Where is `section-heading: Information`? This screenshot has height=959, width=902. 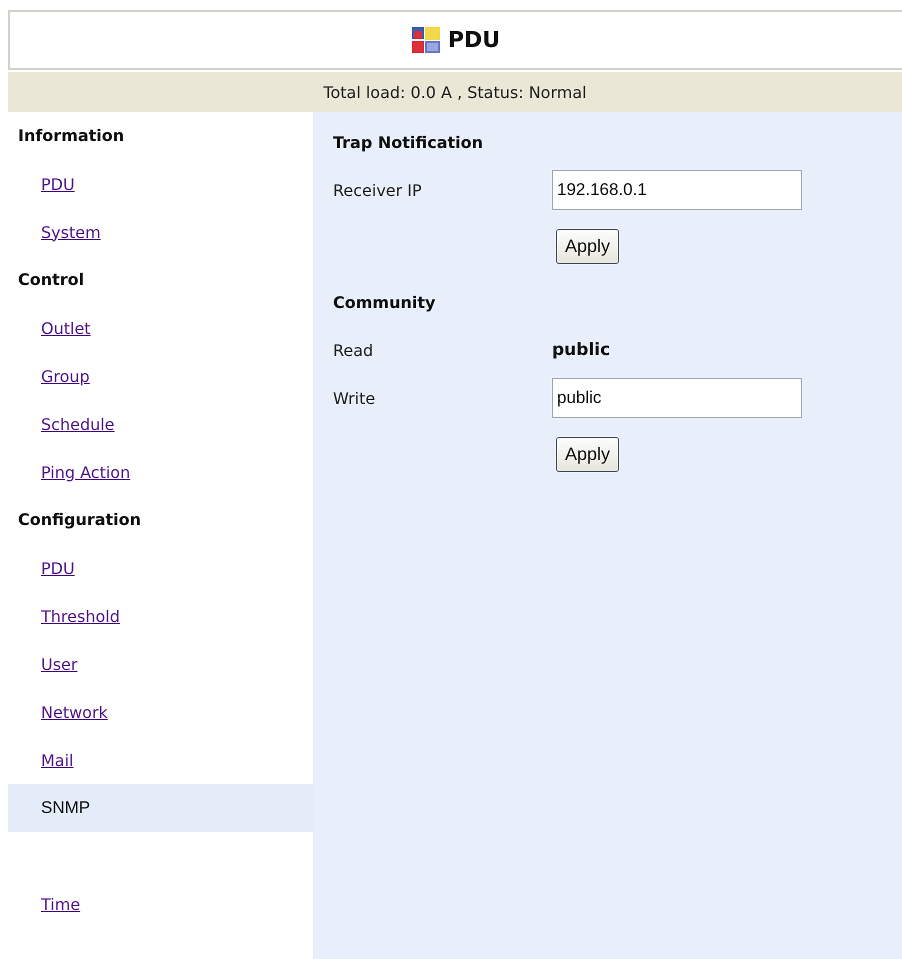 section-heading: Information is located at coordinates (71, 136).